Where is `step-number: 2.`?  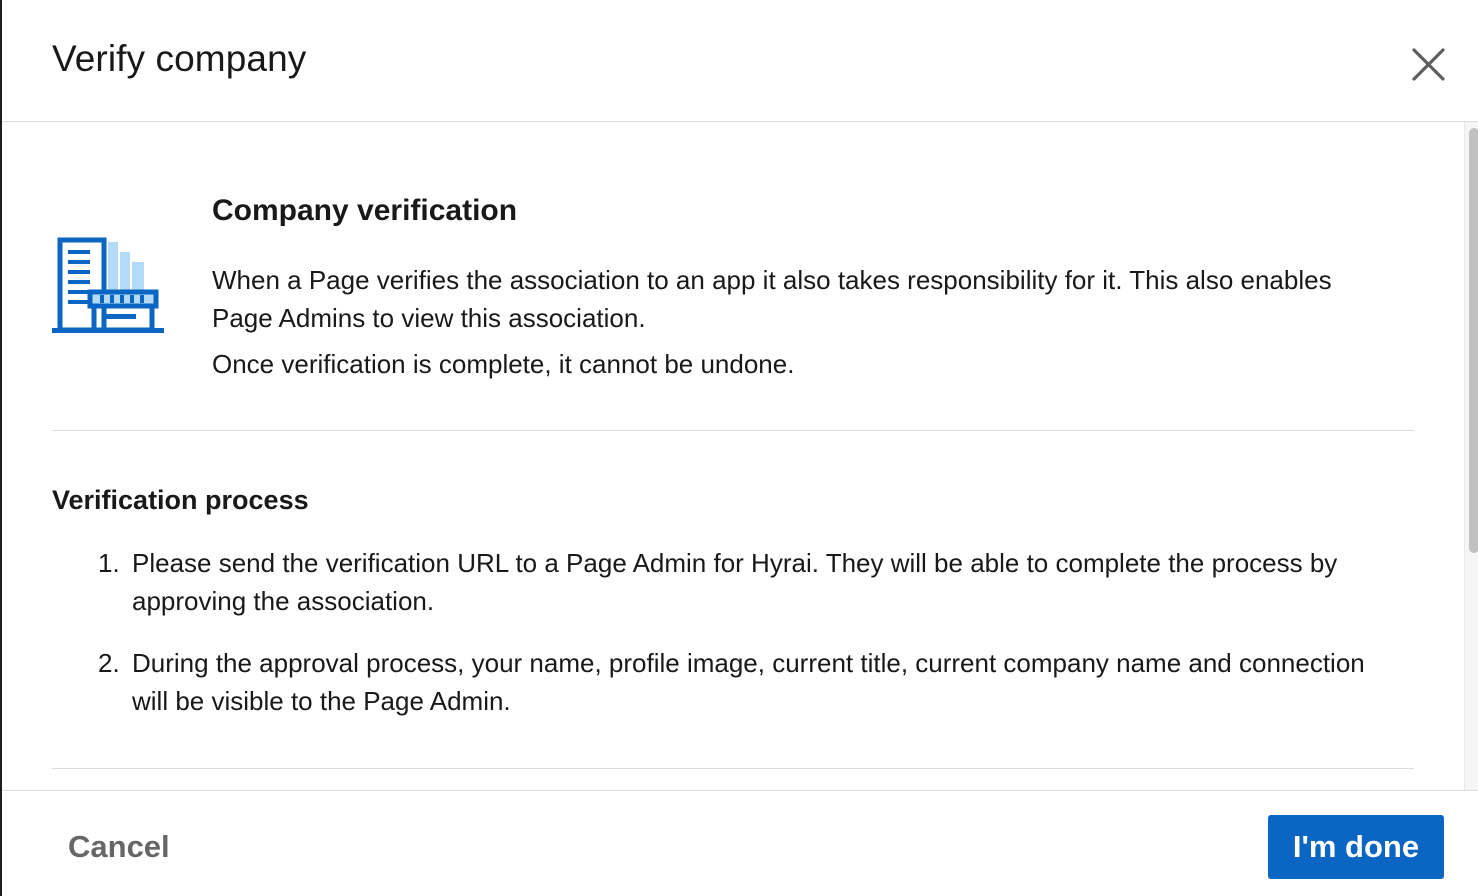 step-number: 2. is located at coordinates (109, 663).